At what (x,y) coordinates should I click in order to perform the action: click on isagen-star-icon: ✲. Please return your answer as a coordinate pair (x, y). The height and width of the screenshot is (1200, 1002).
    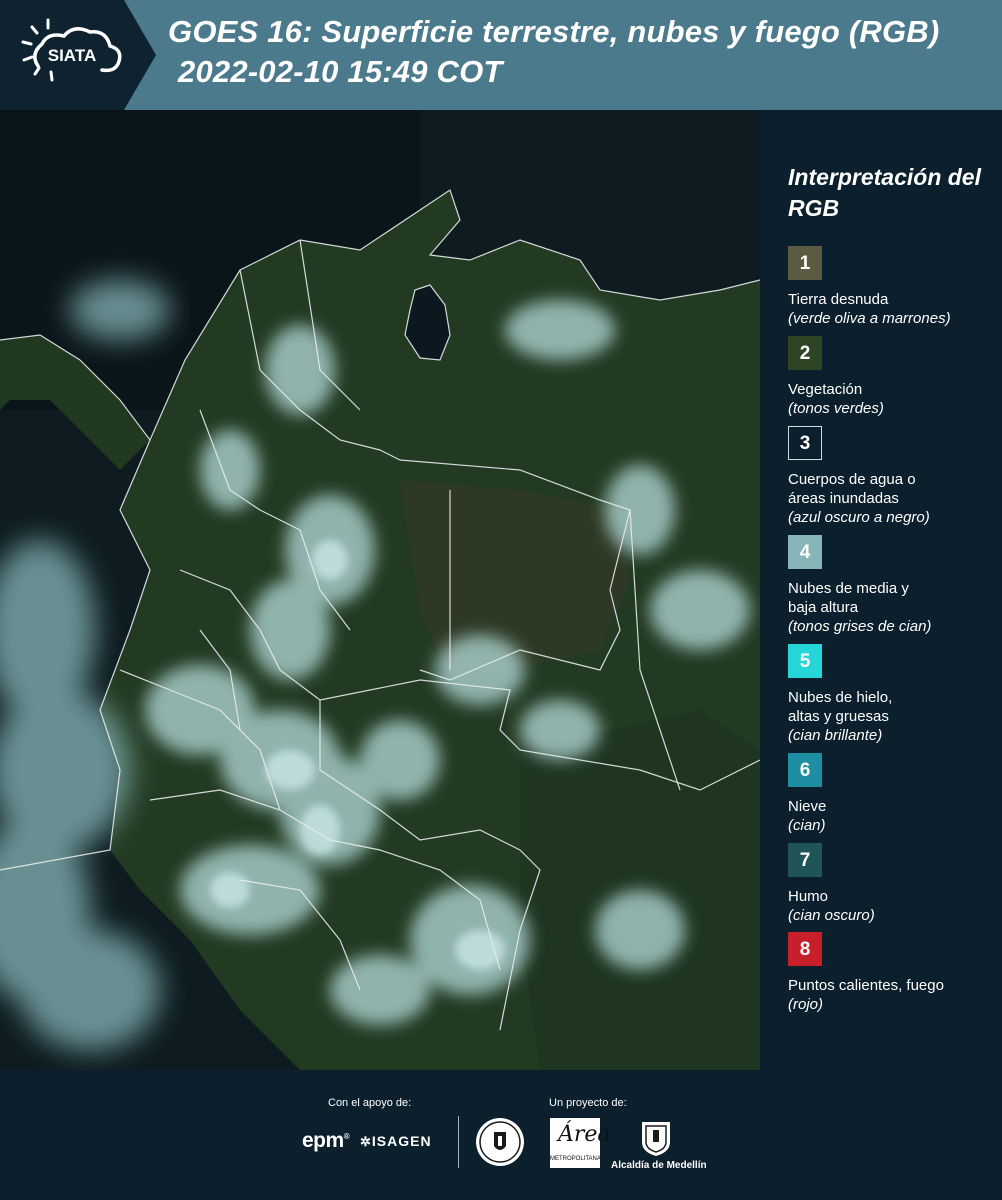
    Looking at the image, I should click on (366, 1141).